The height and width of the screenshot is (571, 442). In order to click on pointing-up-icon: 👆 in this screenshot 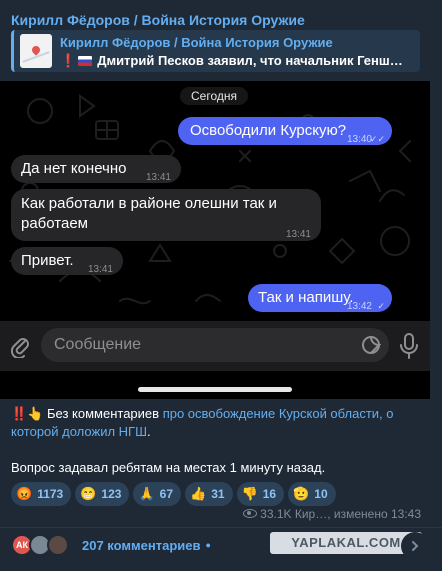, I will do `click(35, 413)`.